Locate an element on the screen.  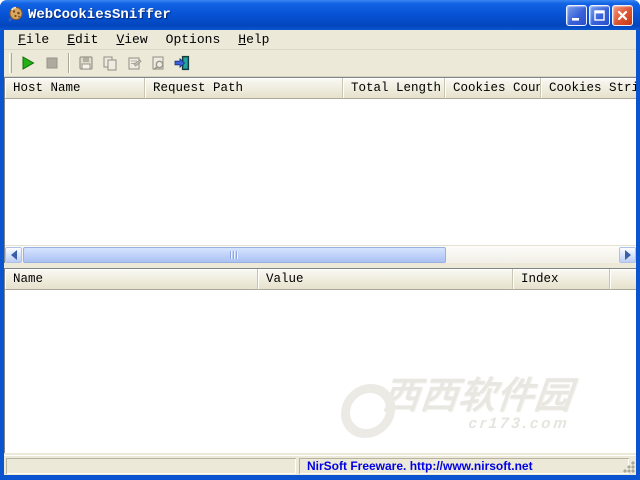
column-header-host-name: Host Name is located at coordinates (75, 88).